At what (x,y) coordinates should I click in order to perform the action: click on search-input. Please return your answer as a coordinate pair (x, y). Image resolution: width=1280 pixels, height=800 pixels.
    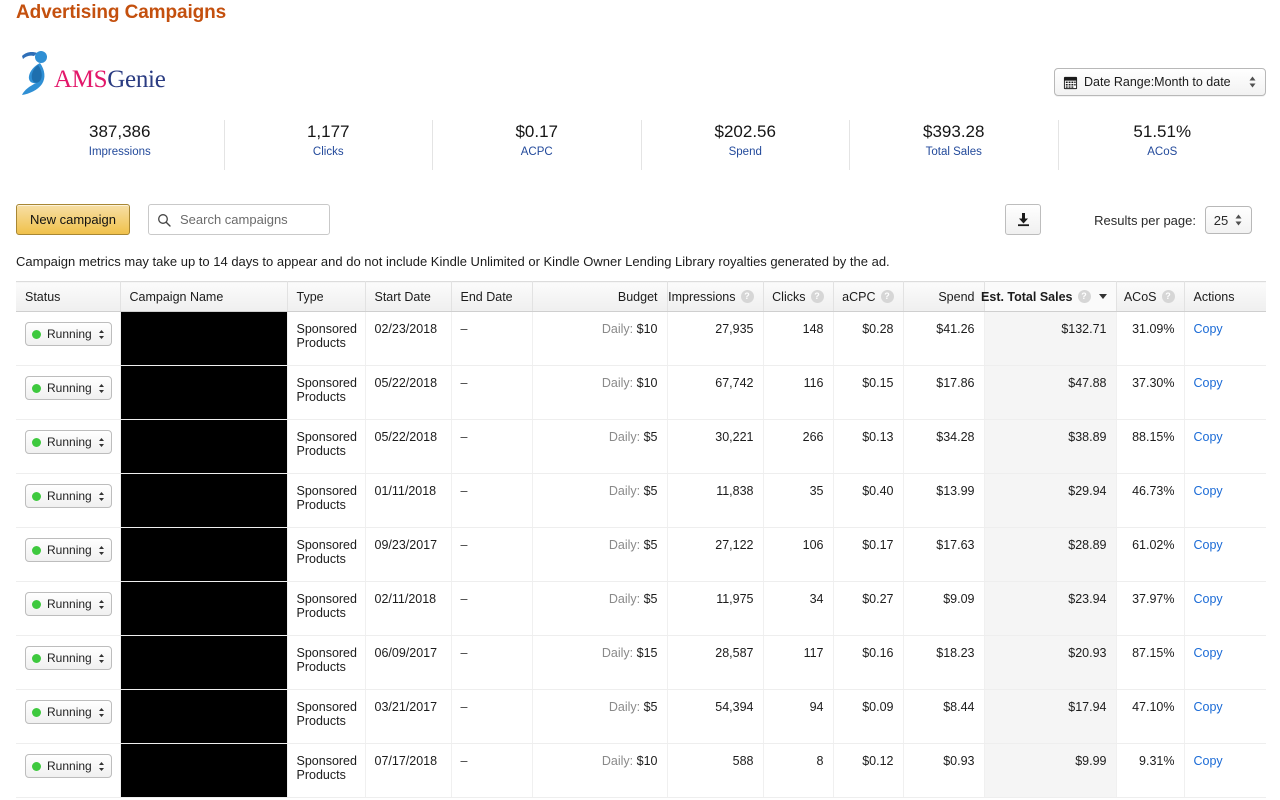
    Looking at the image, I should click on (249, 219).